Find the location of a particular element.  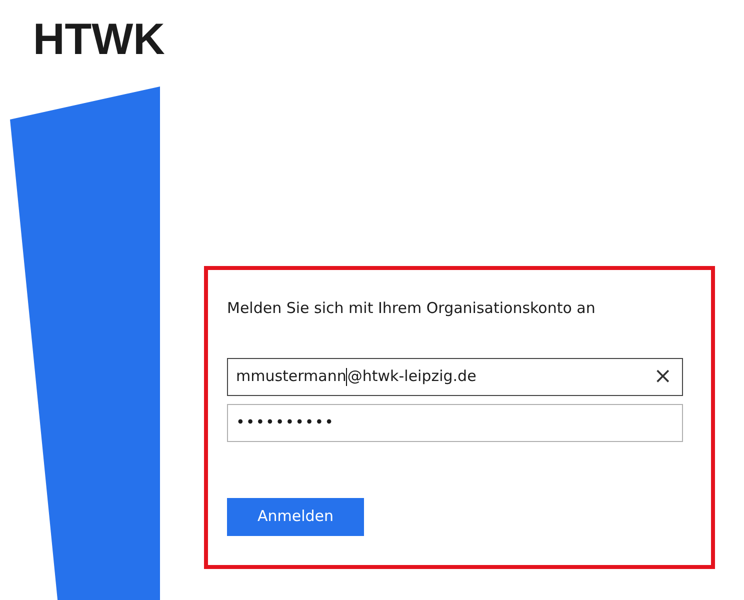

password-field: •••••••••• is located at coordinates (455, 423).